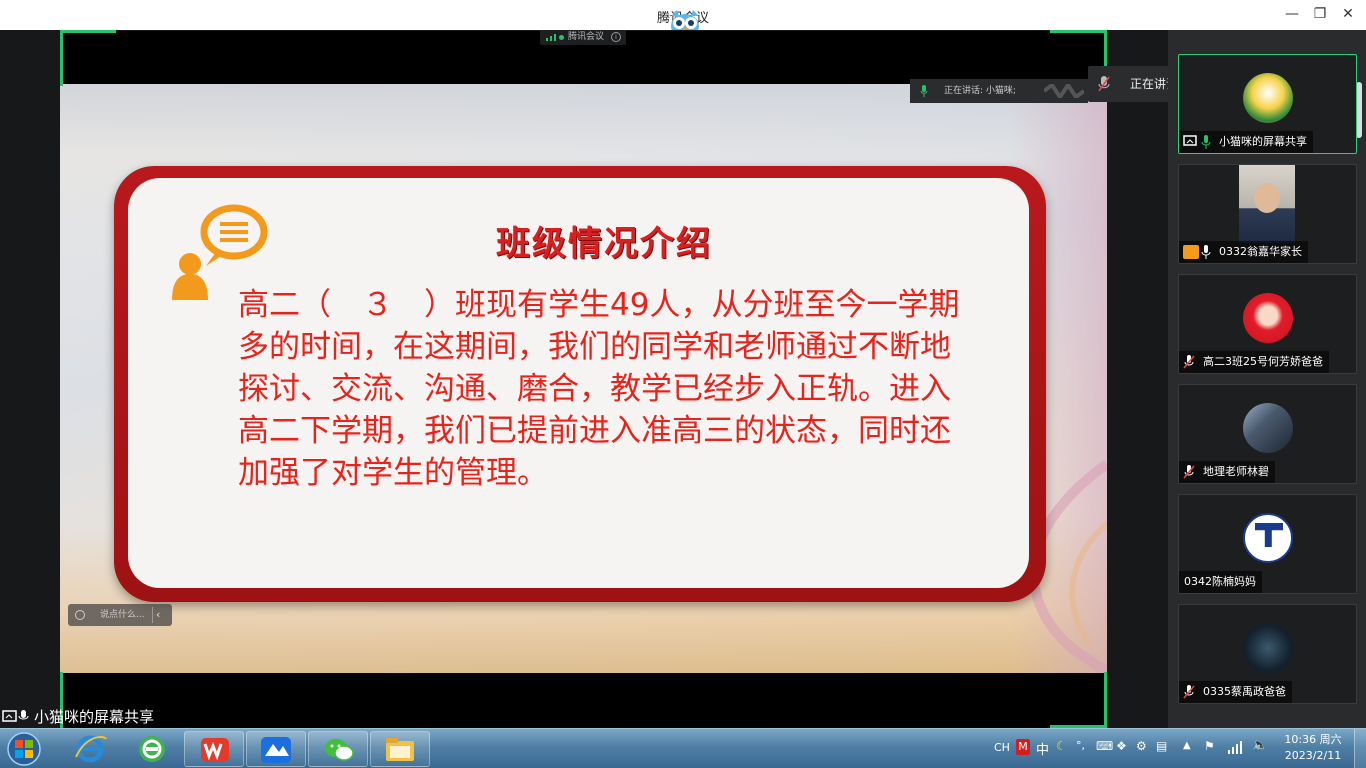  I want to click on clock-date: 2023/2/11, so click(1313, 755).